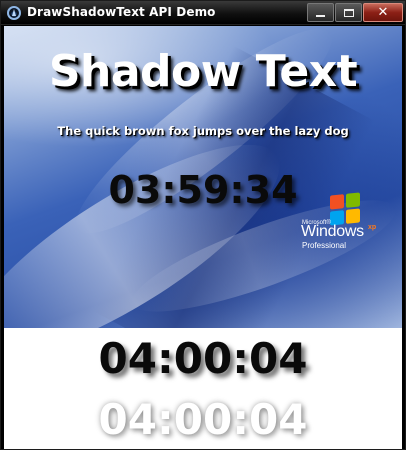  Describe the element at coordinates (320, 12) in the screenshot. I see `minimize-button` at that location.